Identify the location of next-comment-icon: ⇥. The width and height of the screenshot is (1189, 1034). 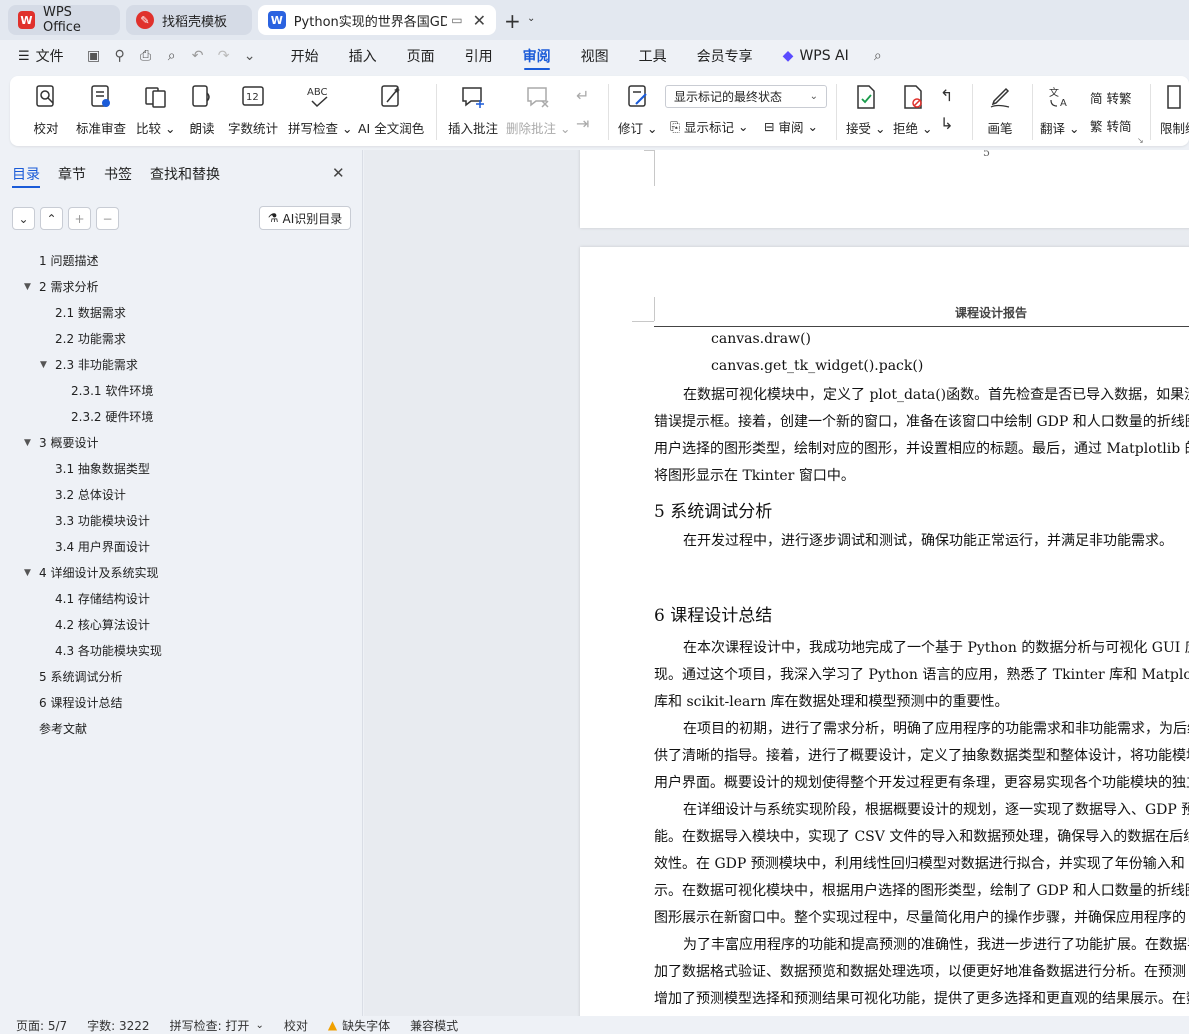
(582, 123).